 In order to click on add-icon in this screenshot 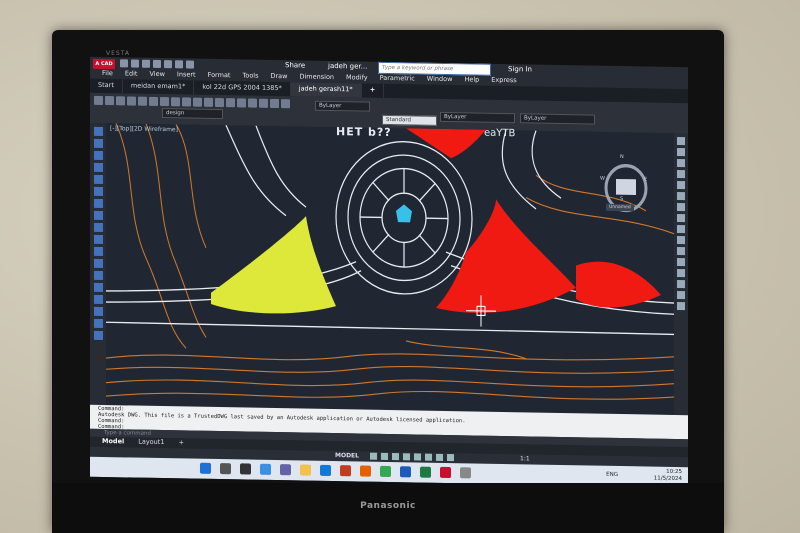, I will do `click(98, 335)`.